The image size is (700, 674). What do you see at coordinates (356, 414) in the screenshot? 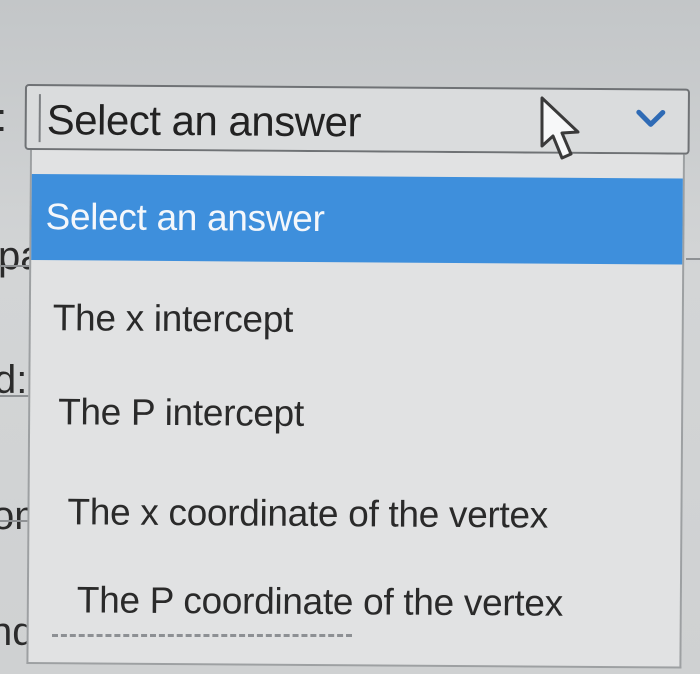
I see `option-p-intercept: The P intercept` at bounding box center [356, 414].